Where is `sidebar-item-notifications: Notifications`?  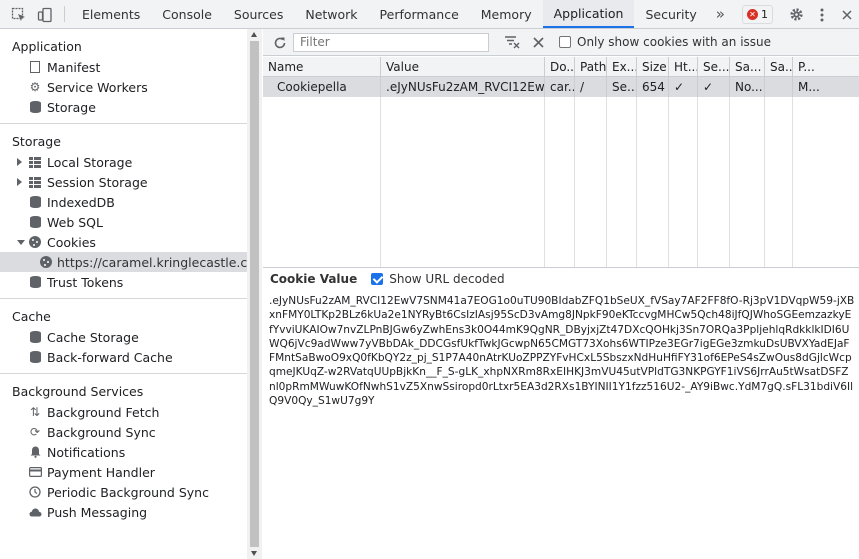 sidebar-item-notifications: Notifications is located at coordinates (123, 452).